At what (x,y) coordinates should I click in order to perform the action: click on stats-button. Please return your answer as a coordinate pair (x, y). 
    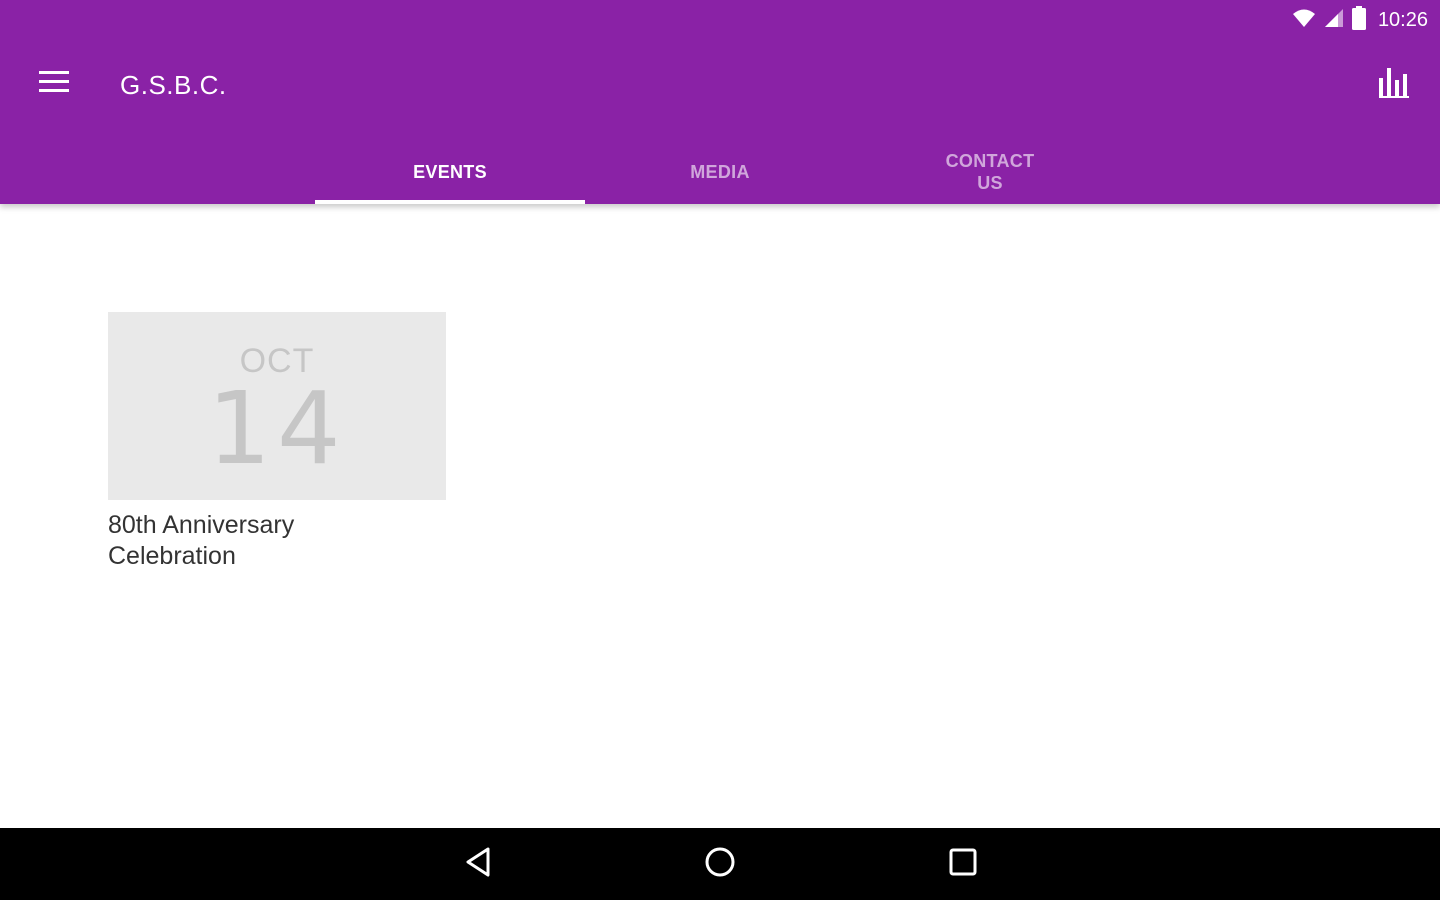
    Looking at the image, I should click on (1394, 84).